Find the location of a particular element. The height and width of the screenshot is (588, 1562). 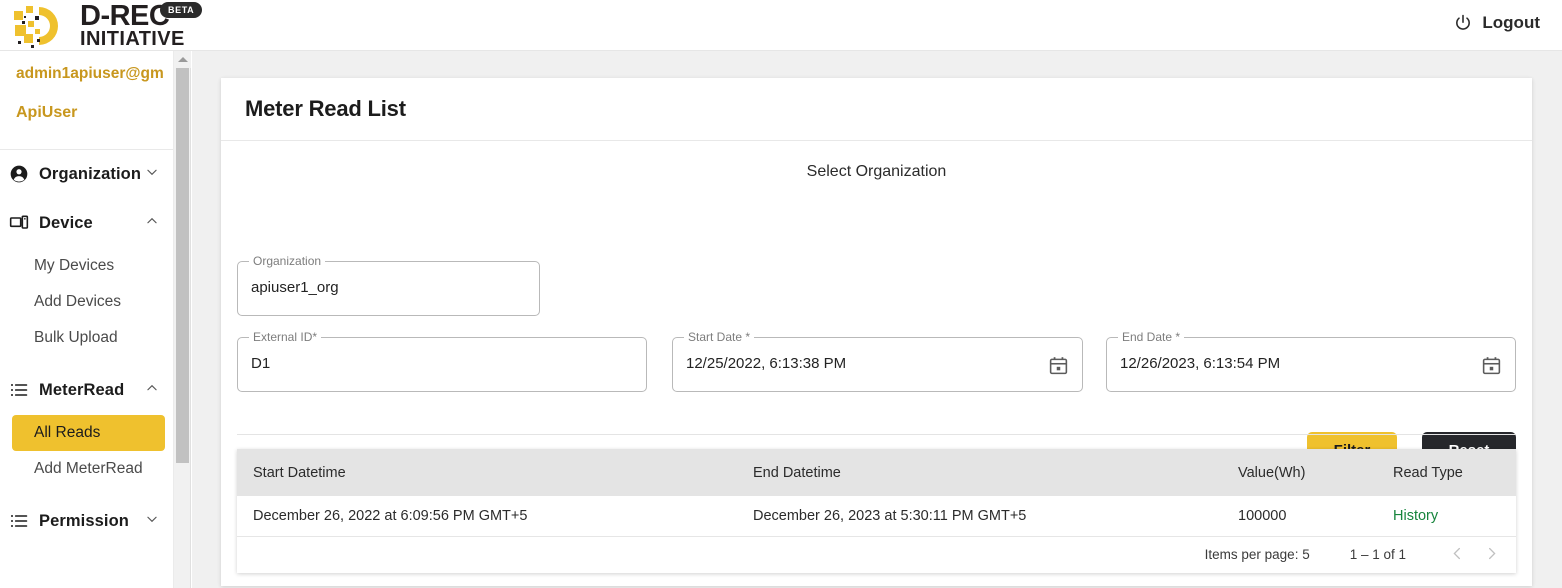

sidebar-scrollbar is located at coordinates (182, 319).